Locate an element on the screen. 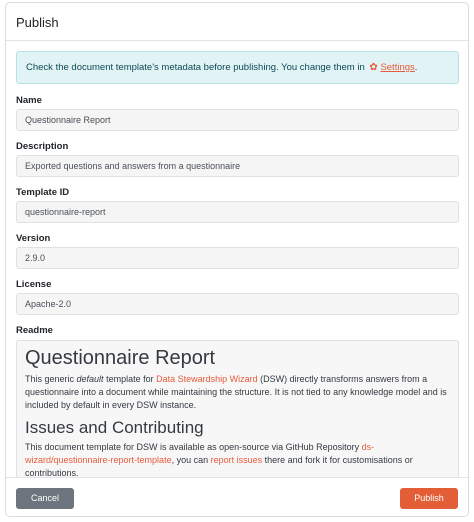 The image size is (474, 522). alert-end: . is located at coordinates (416, 67).